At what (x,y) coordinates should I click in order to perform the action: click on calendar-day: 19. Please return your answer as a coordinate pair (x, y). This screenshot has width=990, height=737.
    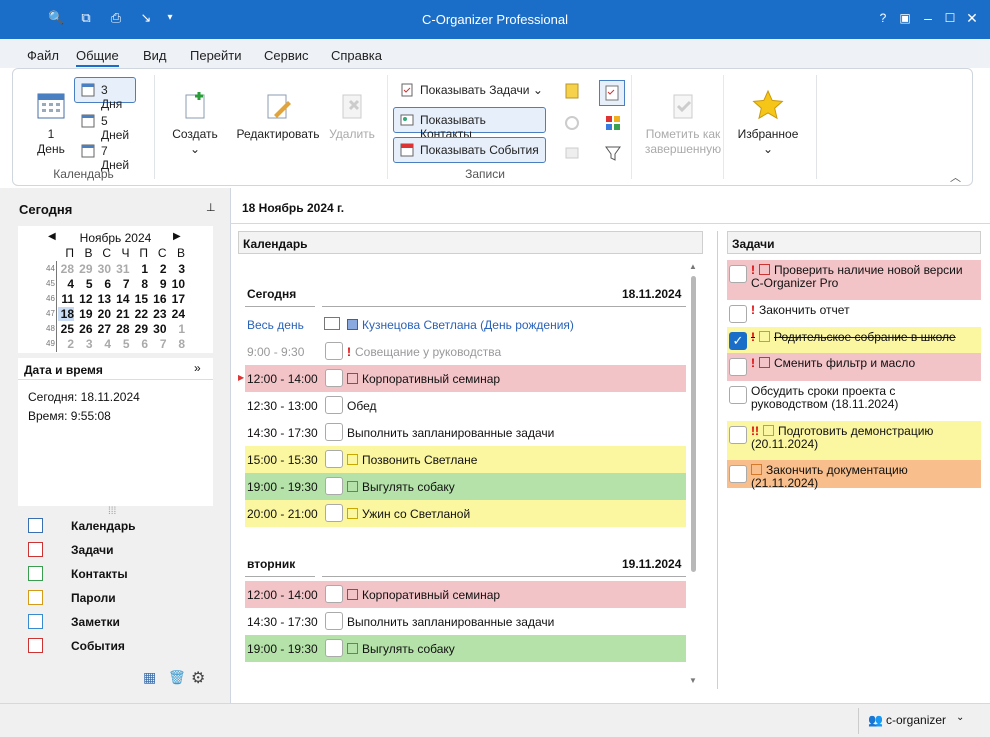
    Looking at the image, I should click on (84, 314).